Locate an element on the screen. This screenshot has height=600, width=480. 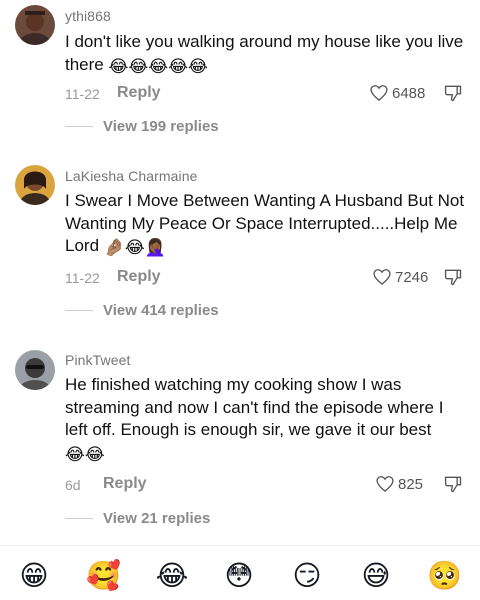
comment-username: LaKiesha Charmaine is located at coordinates (131, 176).